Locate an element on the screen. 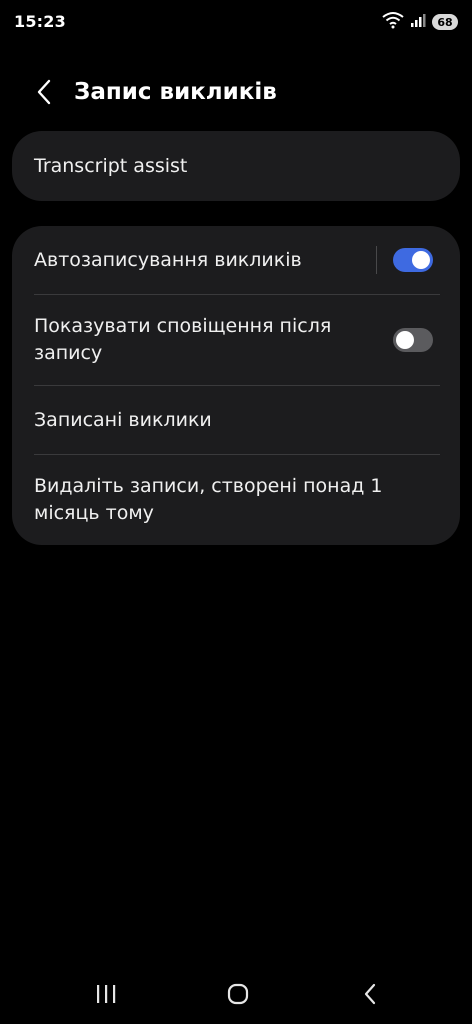 This screenshot has width=472, height=1024. signal-icon is located at coordinates (418, 22).